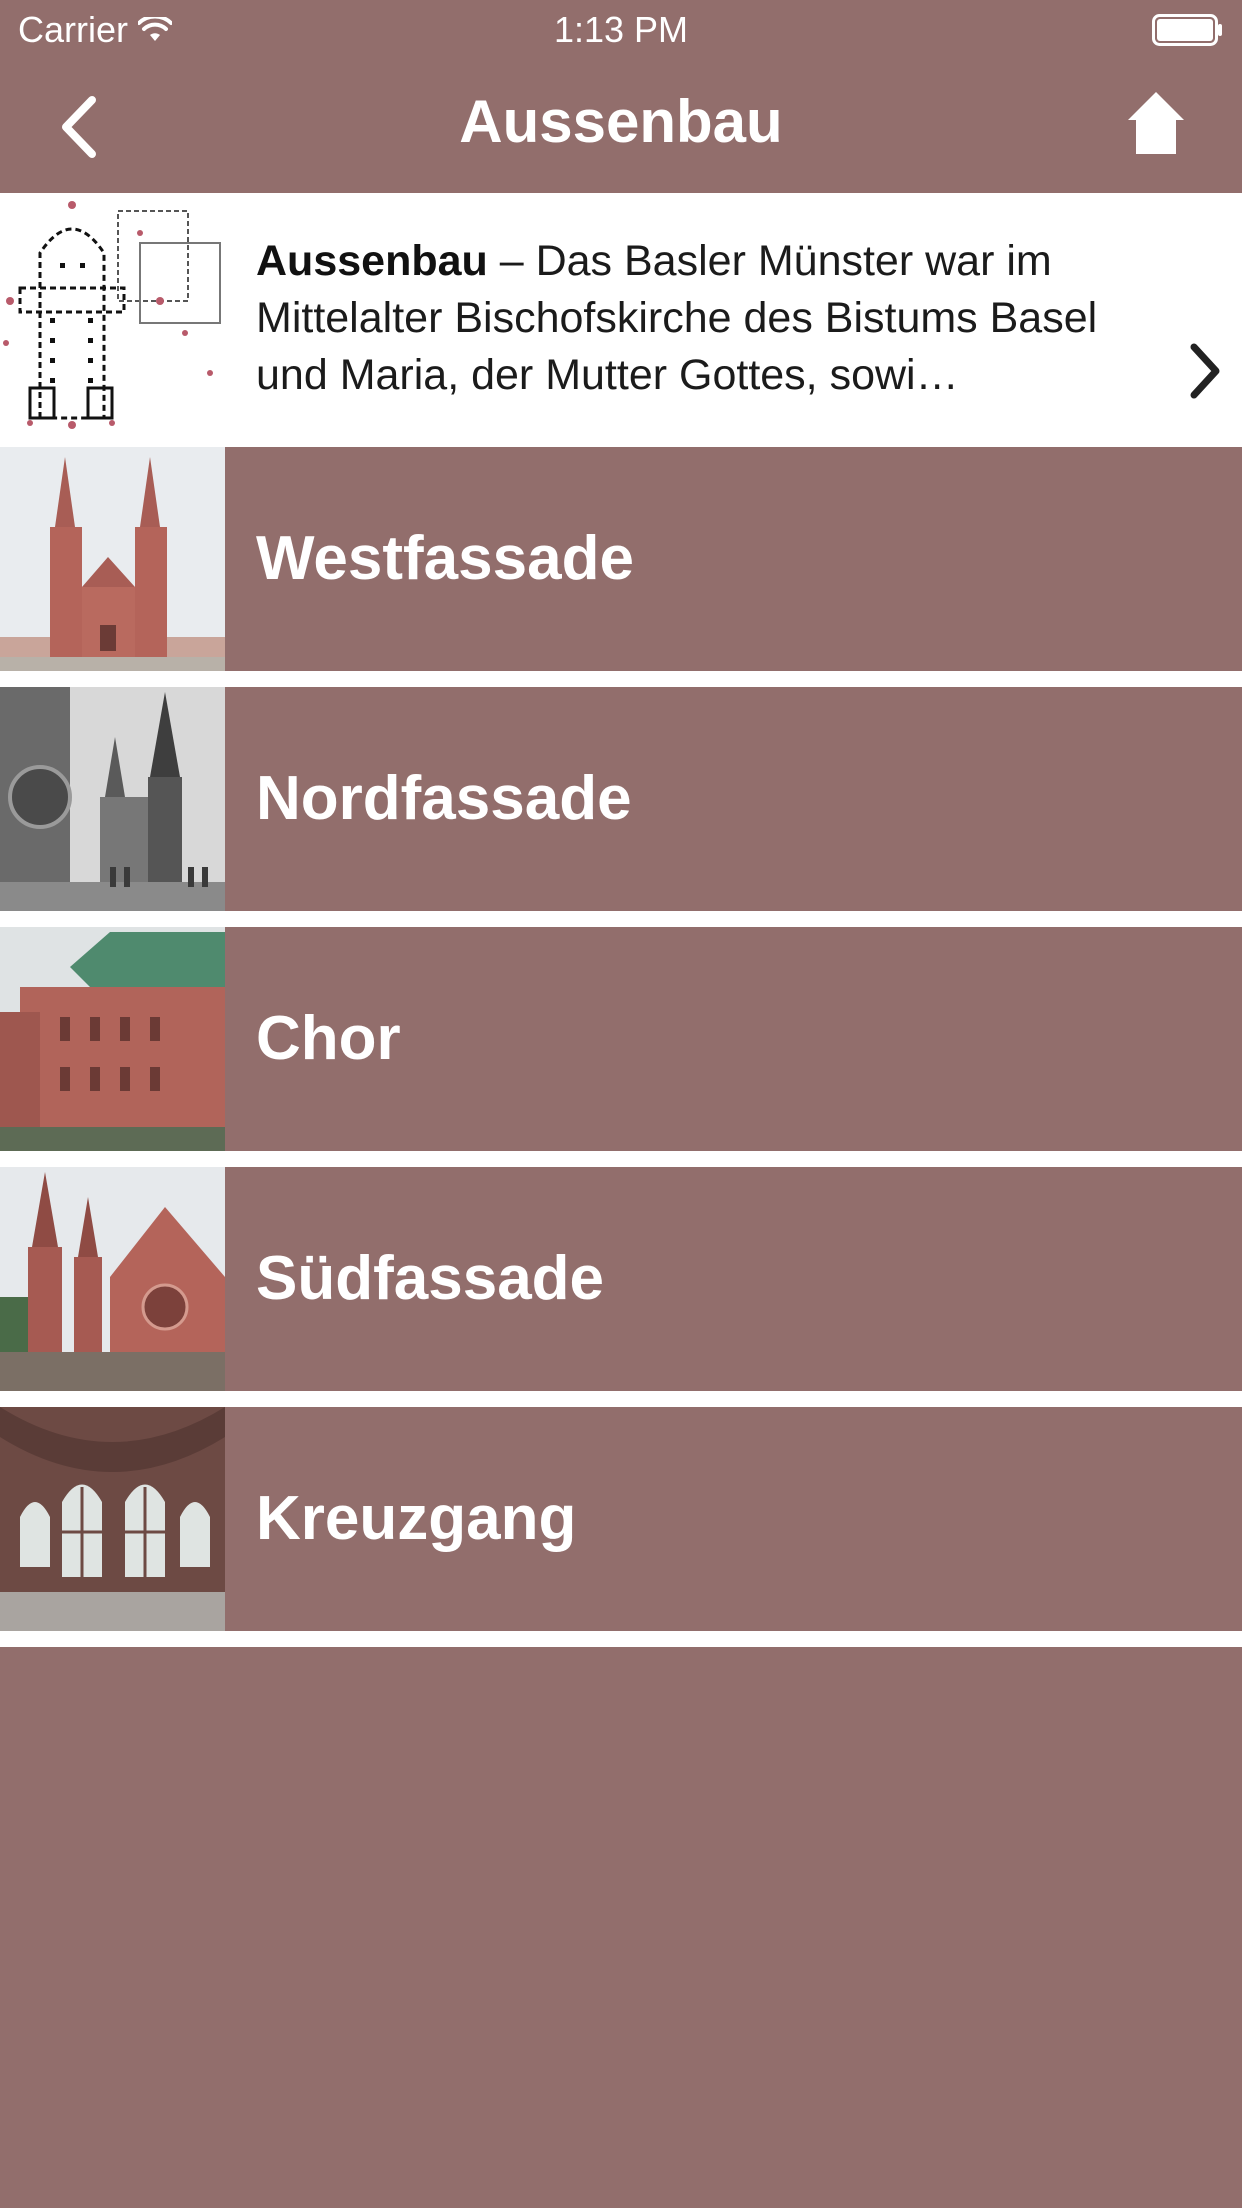 The width and height of the screenshot is (1242, 2208). What do you see at coordinates (621, 121) in the screenshot?
I see `page-title: Aussenbau` at bounding box center [621, 121].